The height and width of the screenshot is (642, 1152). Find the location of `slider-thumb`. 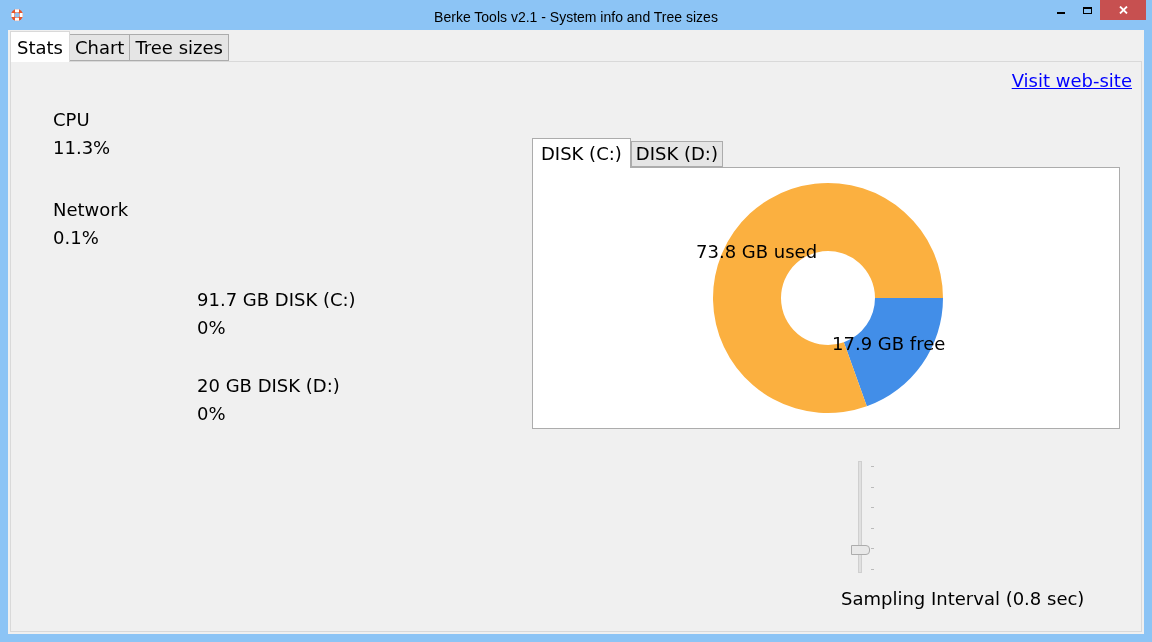

slider-thumb is located at coordinates (860, 550).